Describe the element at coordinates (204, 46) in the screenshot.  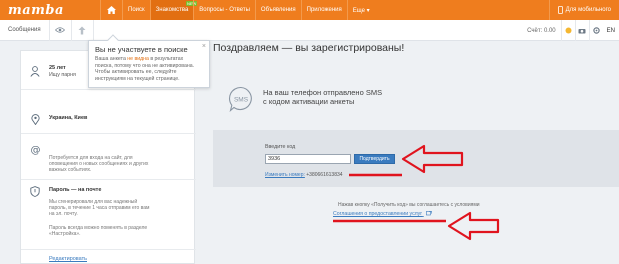
I see `close-icon: ×` at that location.